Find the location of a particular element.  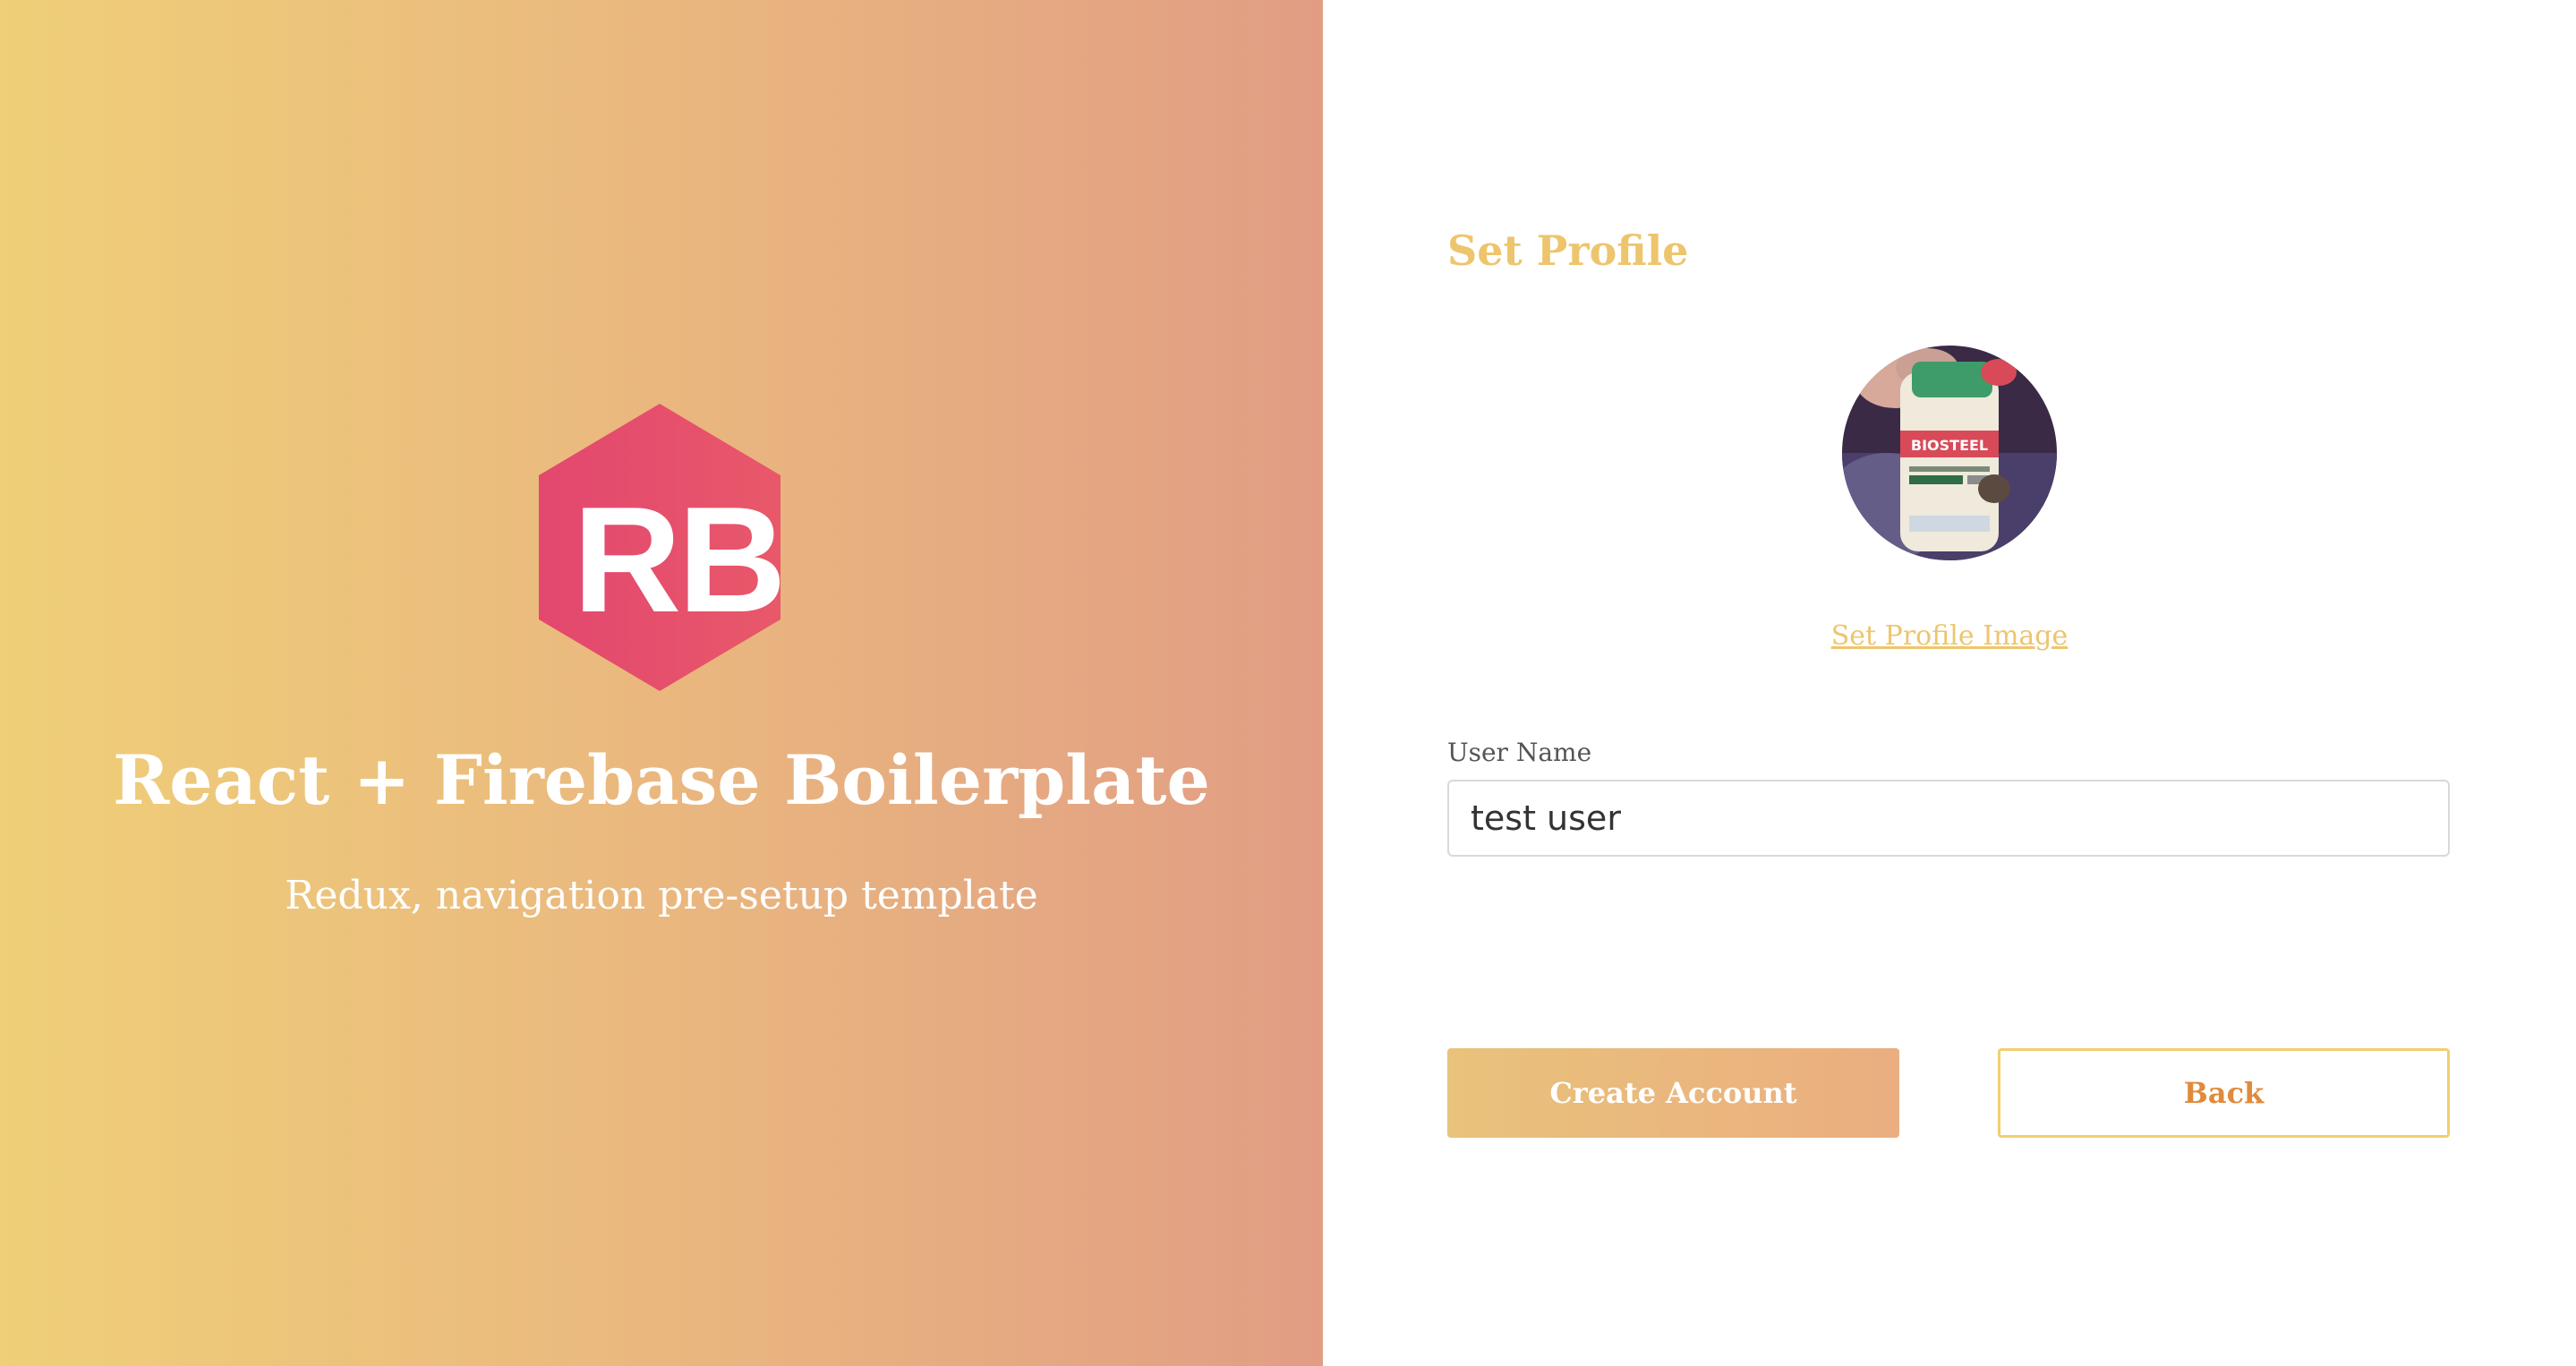

rb-logo: RB is located at coordinates (660, 548).